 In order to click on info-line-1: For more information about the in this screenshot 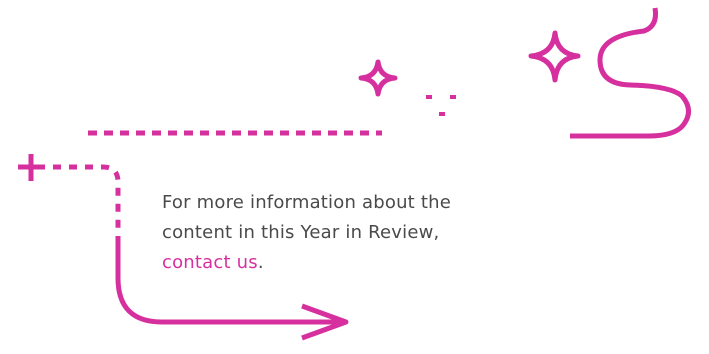, I will do `click(306, 202)`.